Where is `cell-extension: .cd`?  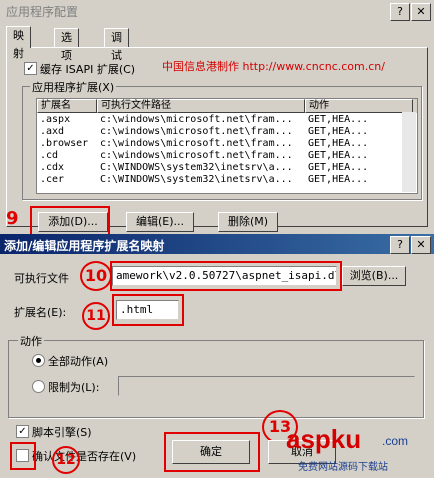
cell-extension: .cd is located at coordinates (49, 155).